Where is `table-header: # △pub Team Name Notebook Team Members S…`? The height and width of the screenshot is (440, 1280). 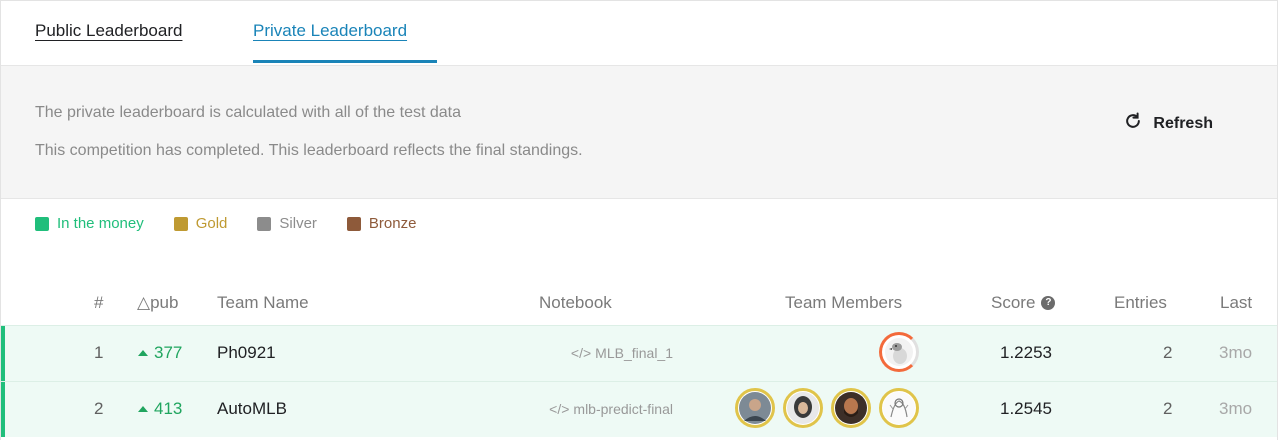 table-header: # △pub Team Name Notebook Team Members S… is located at coordinates (639, 309).